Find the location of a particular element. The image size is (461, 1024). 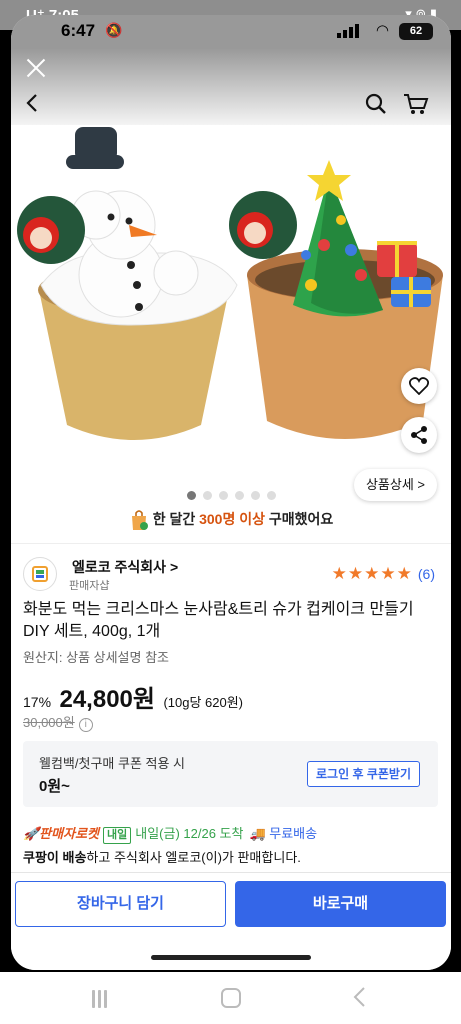

purchase-highlight: 300명 이상 is located at coordinates (232, 519).